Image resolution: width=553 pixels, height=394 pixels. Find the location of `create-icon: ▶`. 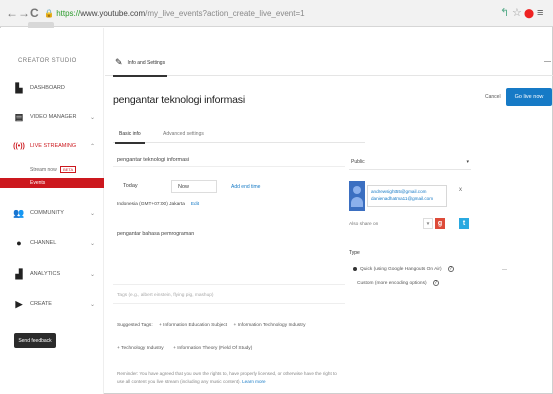

create-icon: ▶ is located at coordinates (19, 303).